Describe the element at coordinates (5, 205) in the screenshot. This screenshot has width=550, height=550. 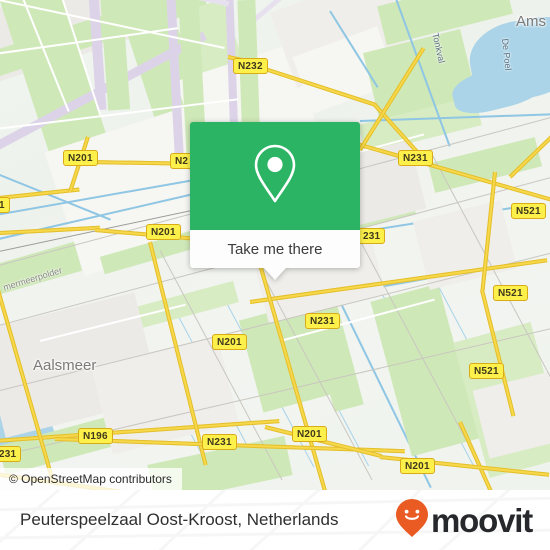
I see `road-shield: 1` at that location.